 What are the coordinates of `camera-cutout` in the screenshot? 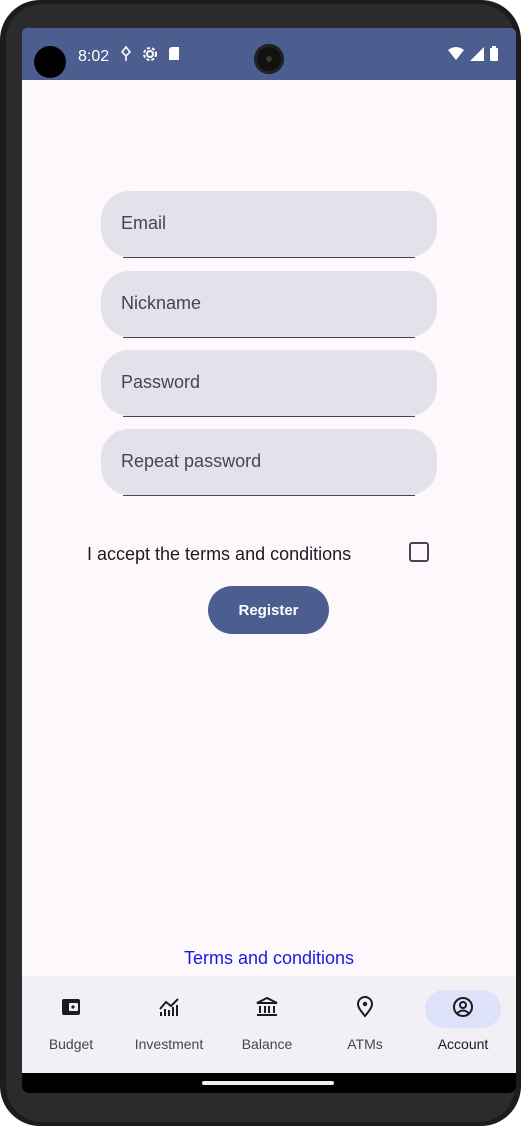 It's located at (50, 62).